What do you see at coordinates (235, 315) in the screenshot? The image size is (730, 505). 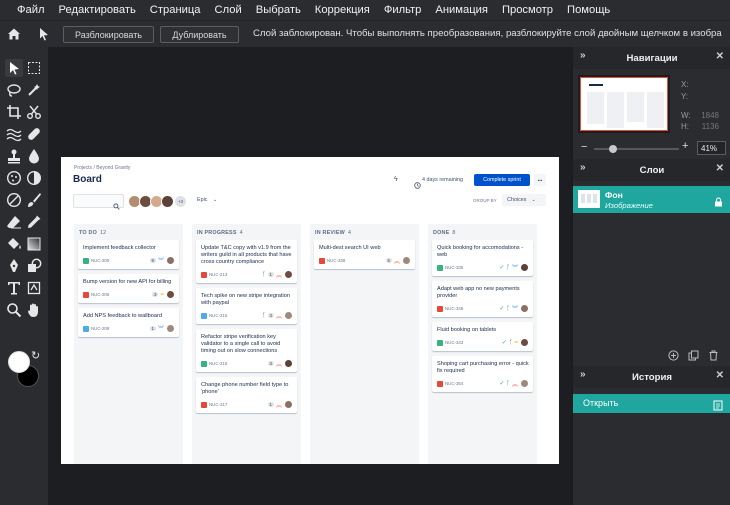 I see `issue-key: NUC-215` at bounding box center [235, 315].